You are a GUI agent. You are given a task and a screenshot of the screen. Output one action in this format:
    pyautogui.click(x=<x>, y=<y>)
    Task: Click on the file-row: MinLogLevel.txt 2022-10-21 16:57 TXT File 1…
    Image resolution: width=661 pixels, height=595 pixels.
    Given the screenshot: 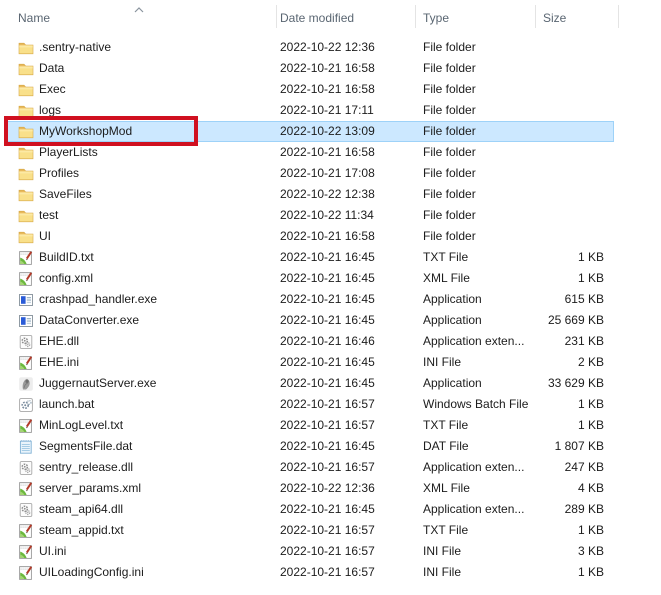 What is the action you would take?
    pyautogui.click(x=309, y=425)
    